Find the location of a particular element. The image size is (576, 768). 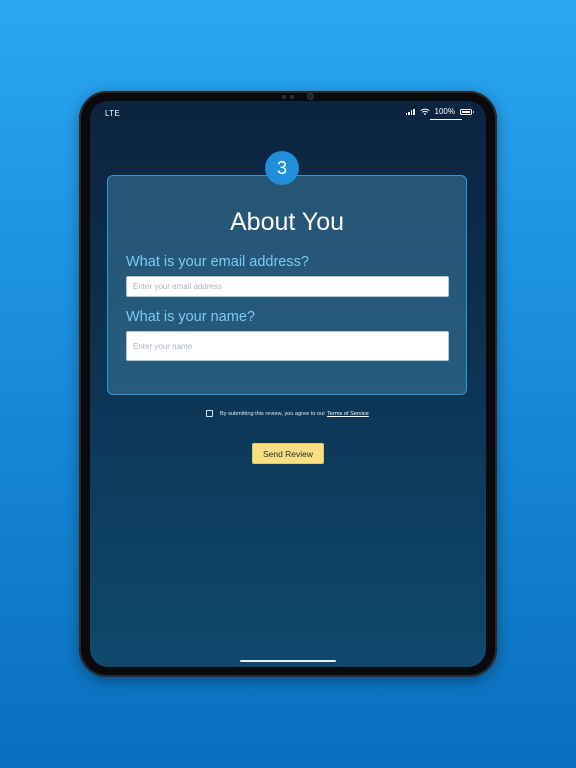

name-input is located at coordinates (287, 346).